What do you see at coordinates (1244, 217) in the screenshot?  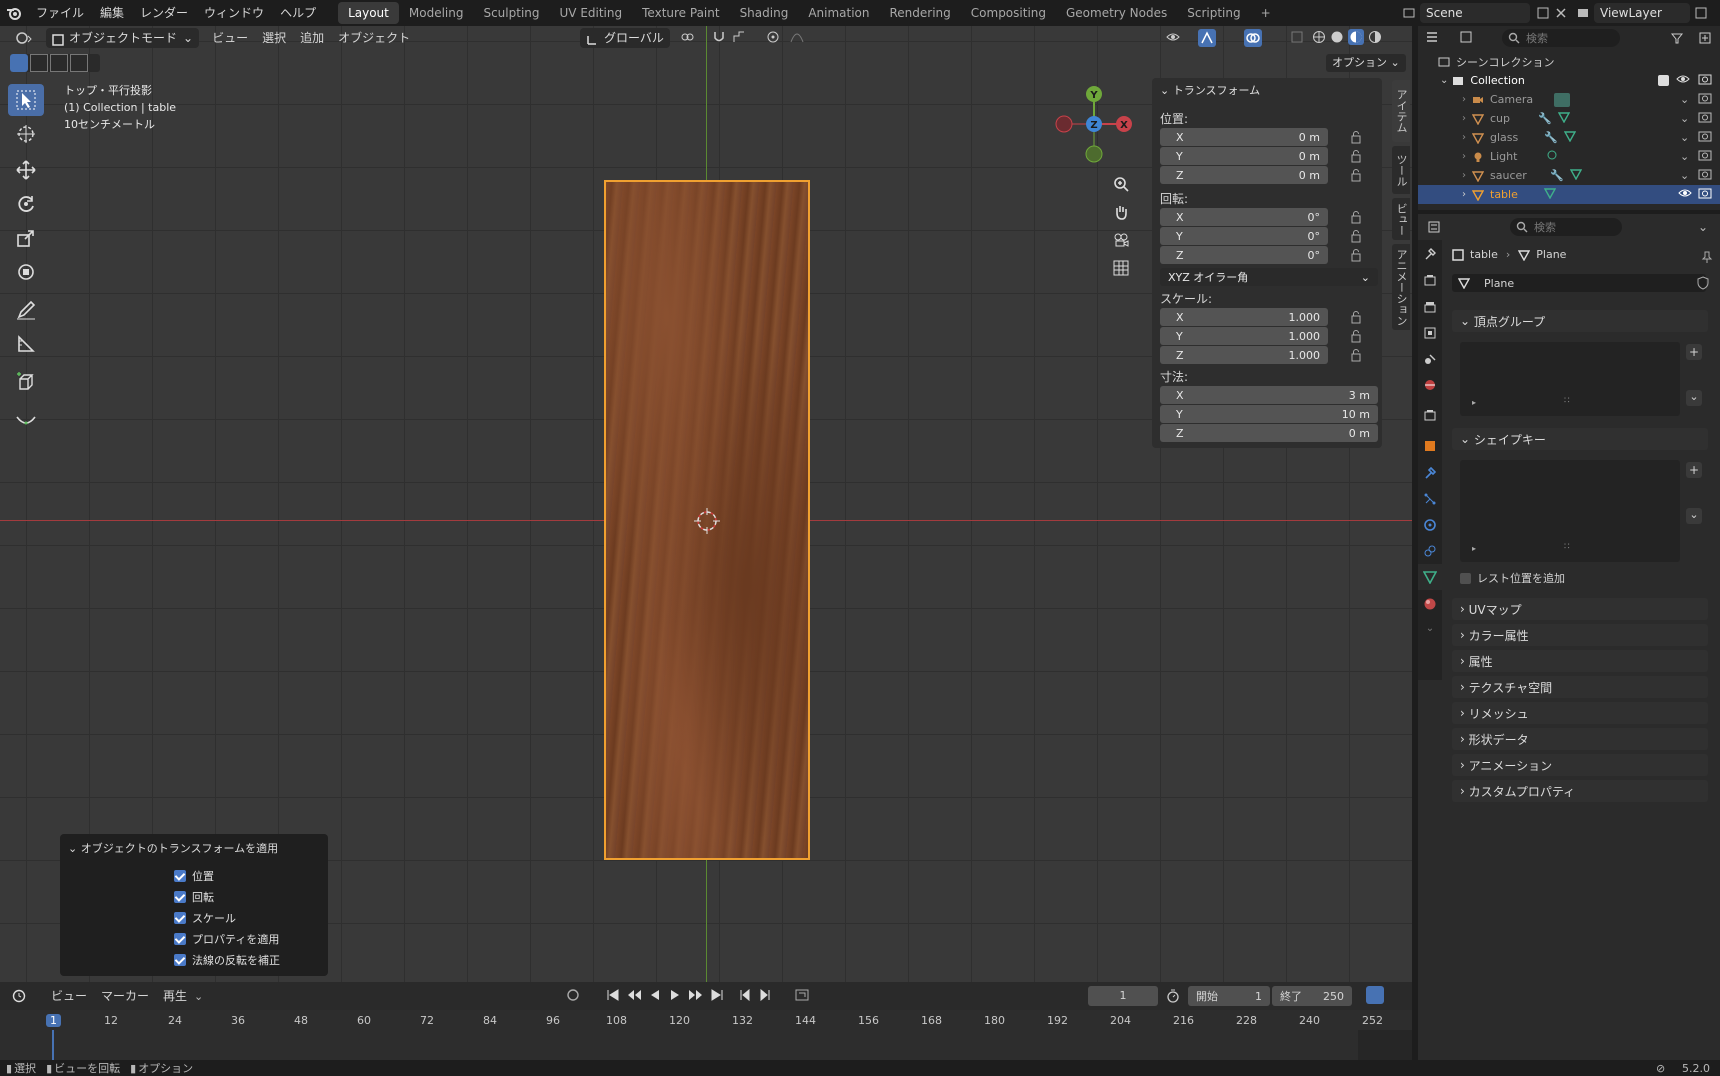 I see `rotation-x-field: X 0°` at bounding box center [1244, 217].